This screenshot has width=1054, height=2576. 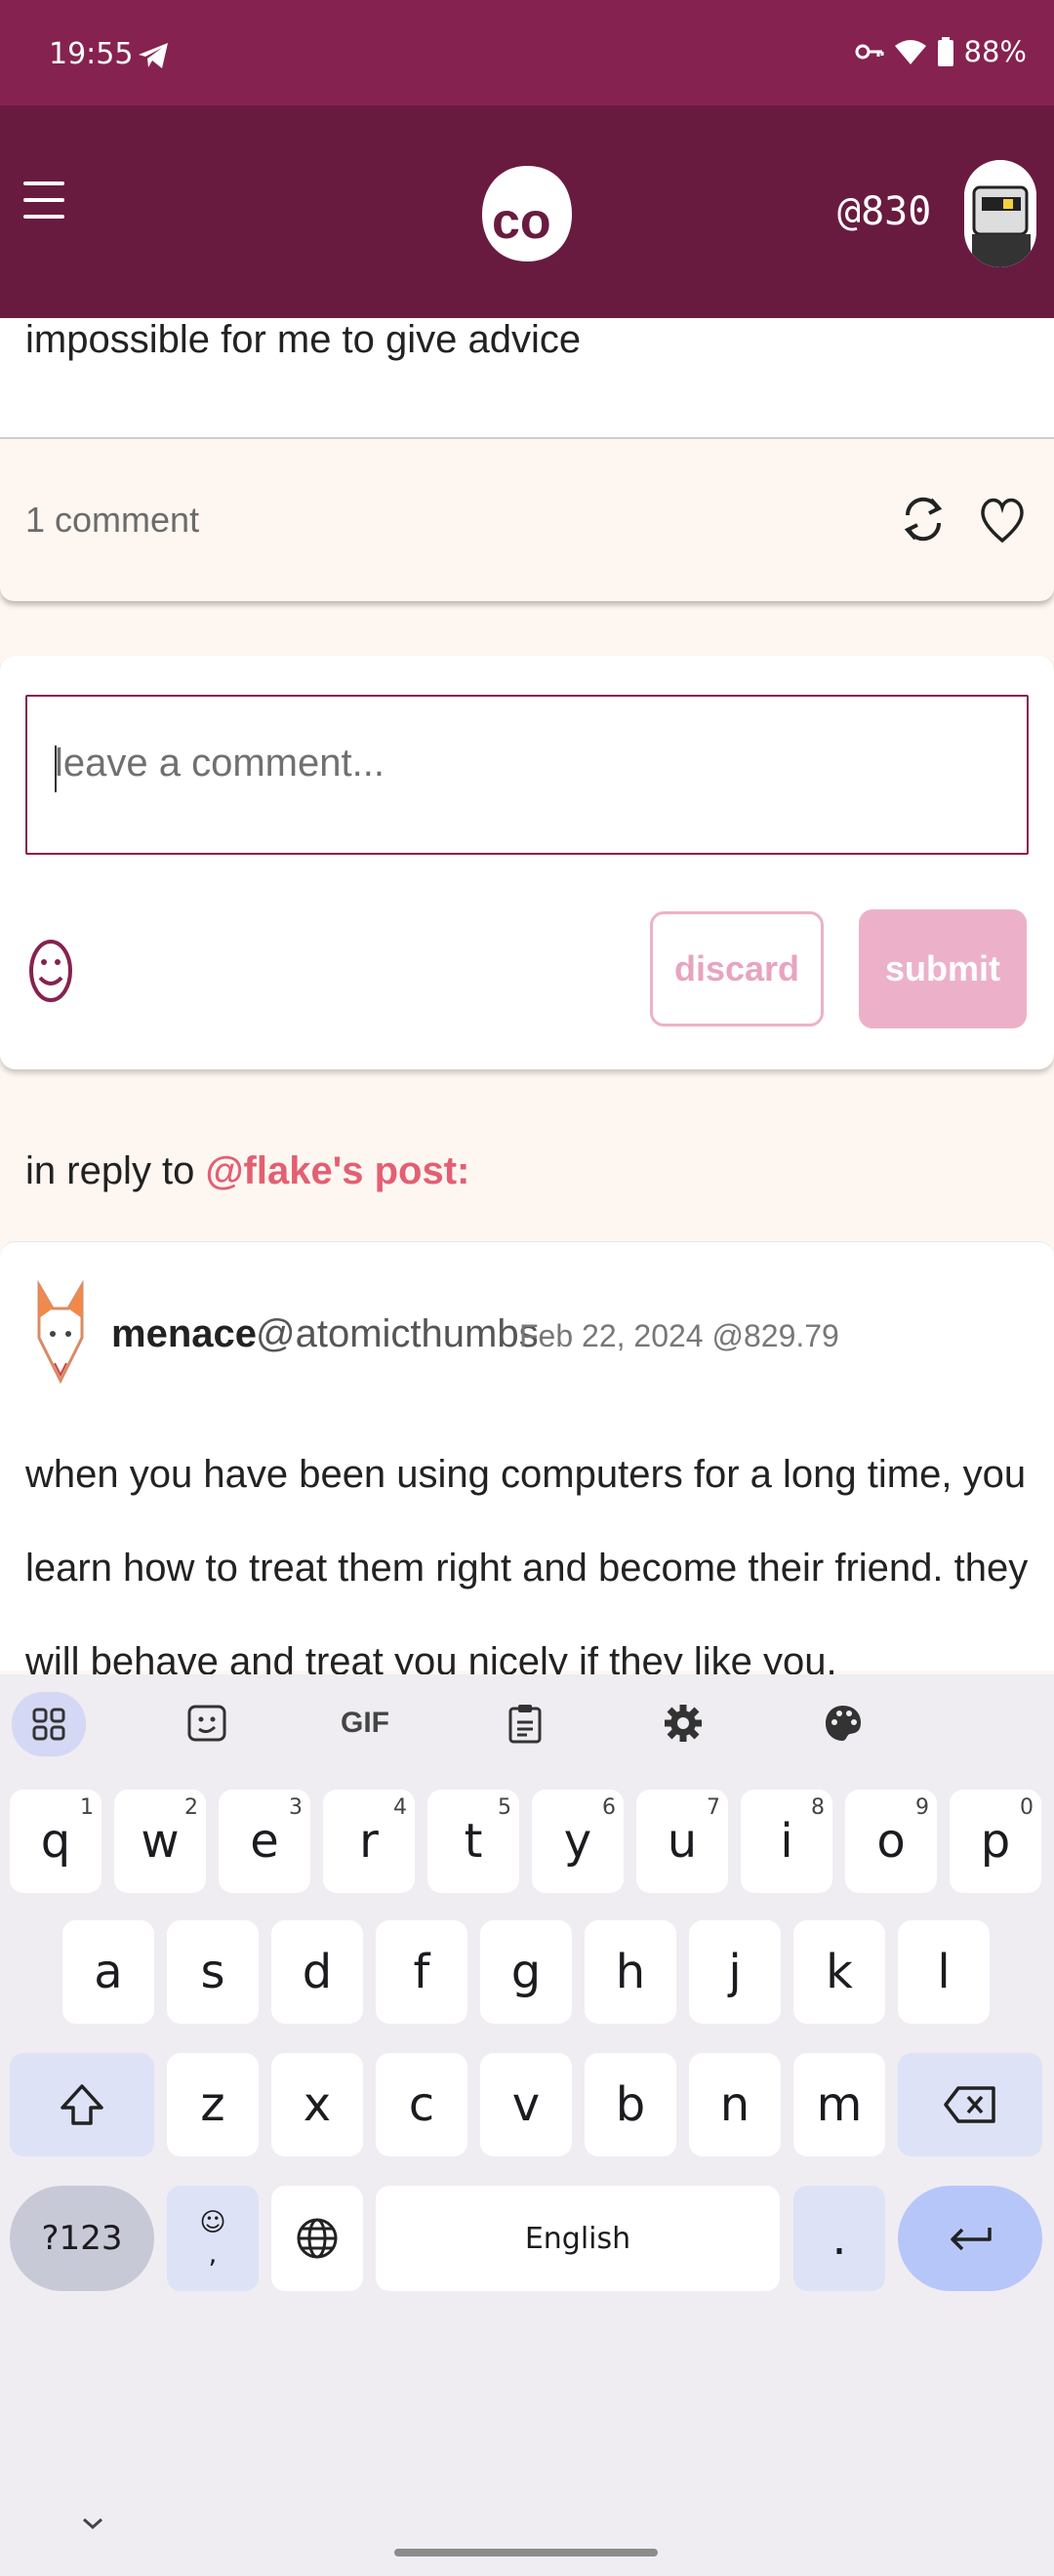 I want to click on key-label: w, so click(x=161, y=1841).